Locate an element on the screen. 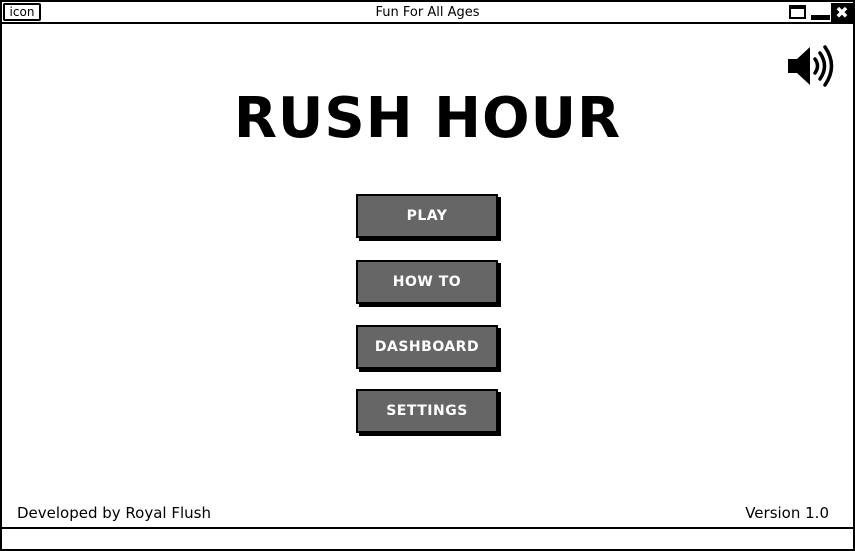  minimize-button is located at coordinates (820, 12).